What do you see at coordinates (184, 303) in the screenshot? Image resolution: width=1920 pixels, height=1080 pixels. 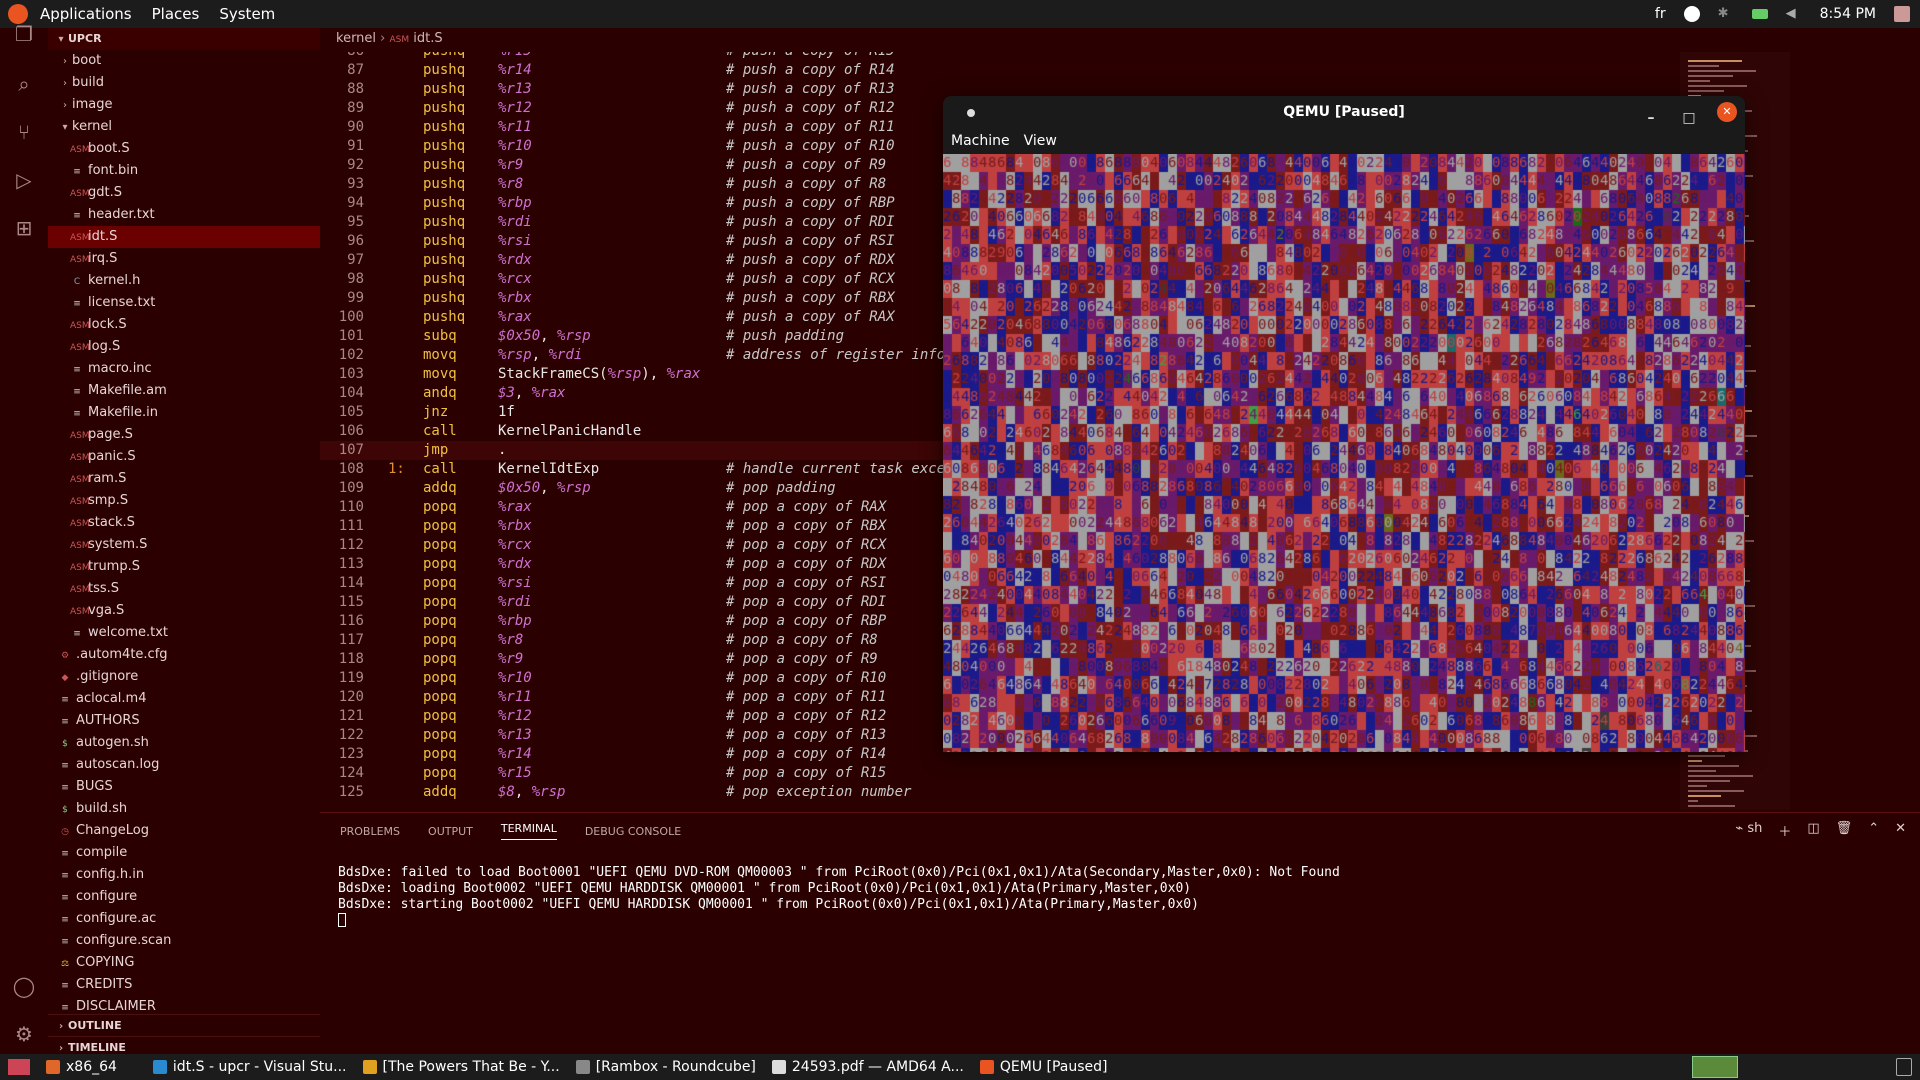 I see `file-tree-item: ≡ license.txt` at bounding box center [184, 303].